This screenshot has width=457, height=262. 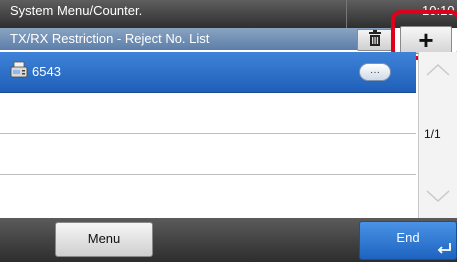 I want to click on detail-button: ···, so click(x=375, y=72).